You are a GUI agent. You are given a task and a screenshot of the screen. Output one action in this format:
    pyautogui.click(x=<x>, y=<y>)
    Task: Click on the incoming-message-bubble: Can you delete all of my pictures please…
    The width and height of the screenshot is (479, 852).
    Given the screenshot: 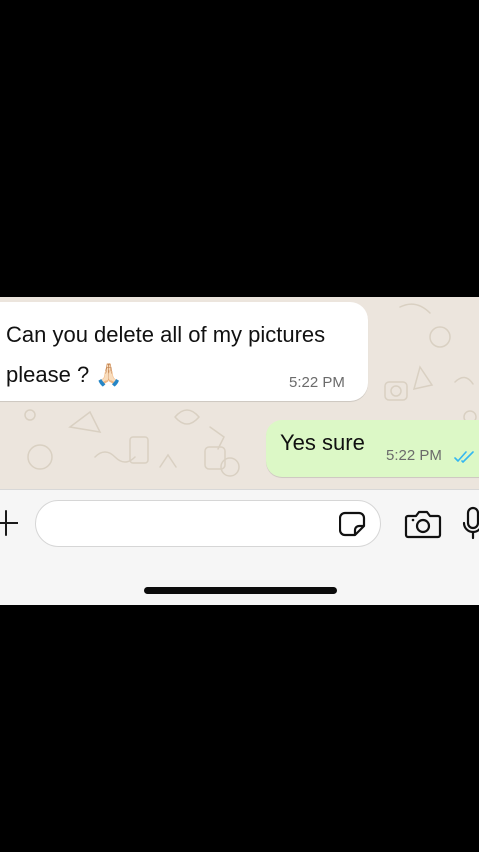 What is the action you would take?
    pyautogui.click(x=184, y=351)
    